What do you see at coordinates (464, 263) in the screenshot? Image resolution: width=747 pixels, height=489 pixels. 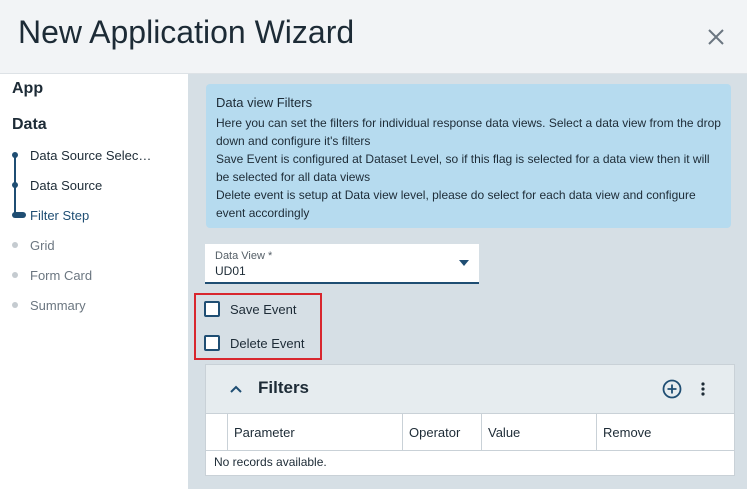 I see `chevron-down-icon` at bounding box center [464, 263].